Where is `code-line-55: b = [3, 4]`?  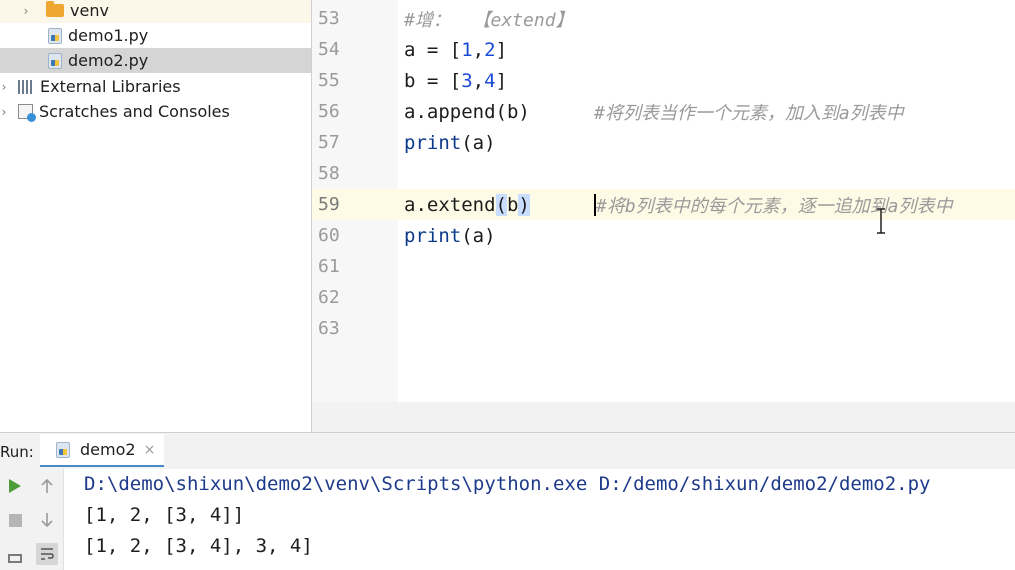
code-line-55: b = [3, 4] is located at coordinates (706, 80).